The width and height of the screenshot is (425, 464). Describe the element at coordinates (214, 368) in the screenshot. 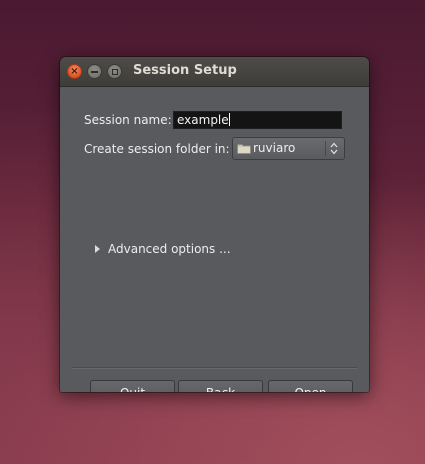

I see `button-separator` at that location.